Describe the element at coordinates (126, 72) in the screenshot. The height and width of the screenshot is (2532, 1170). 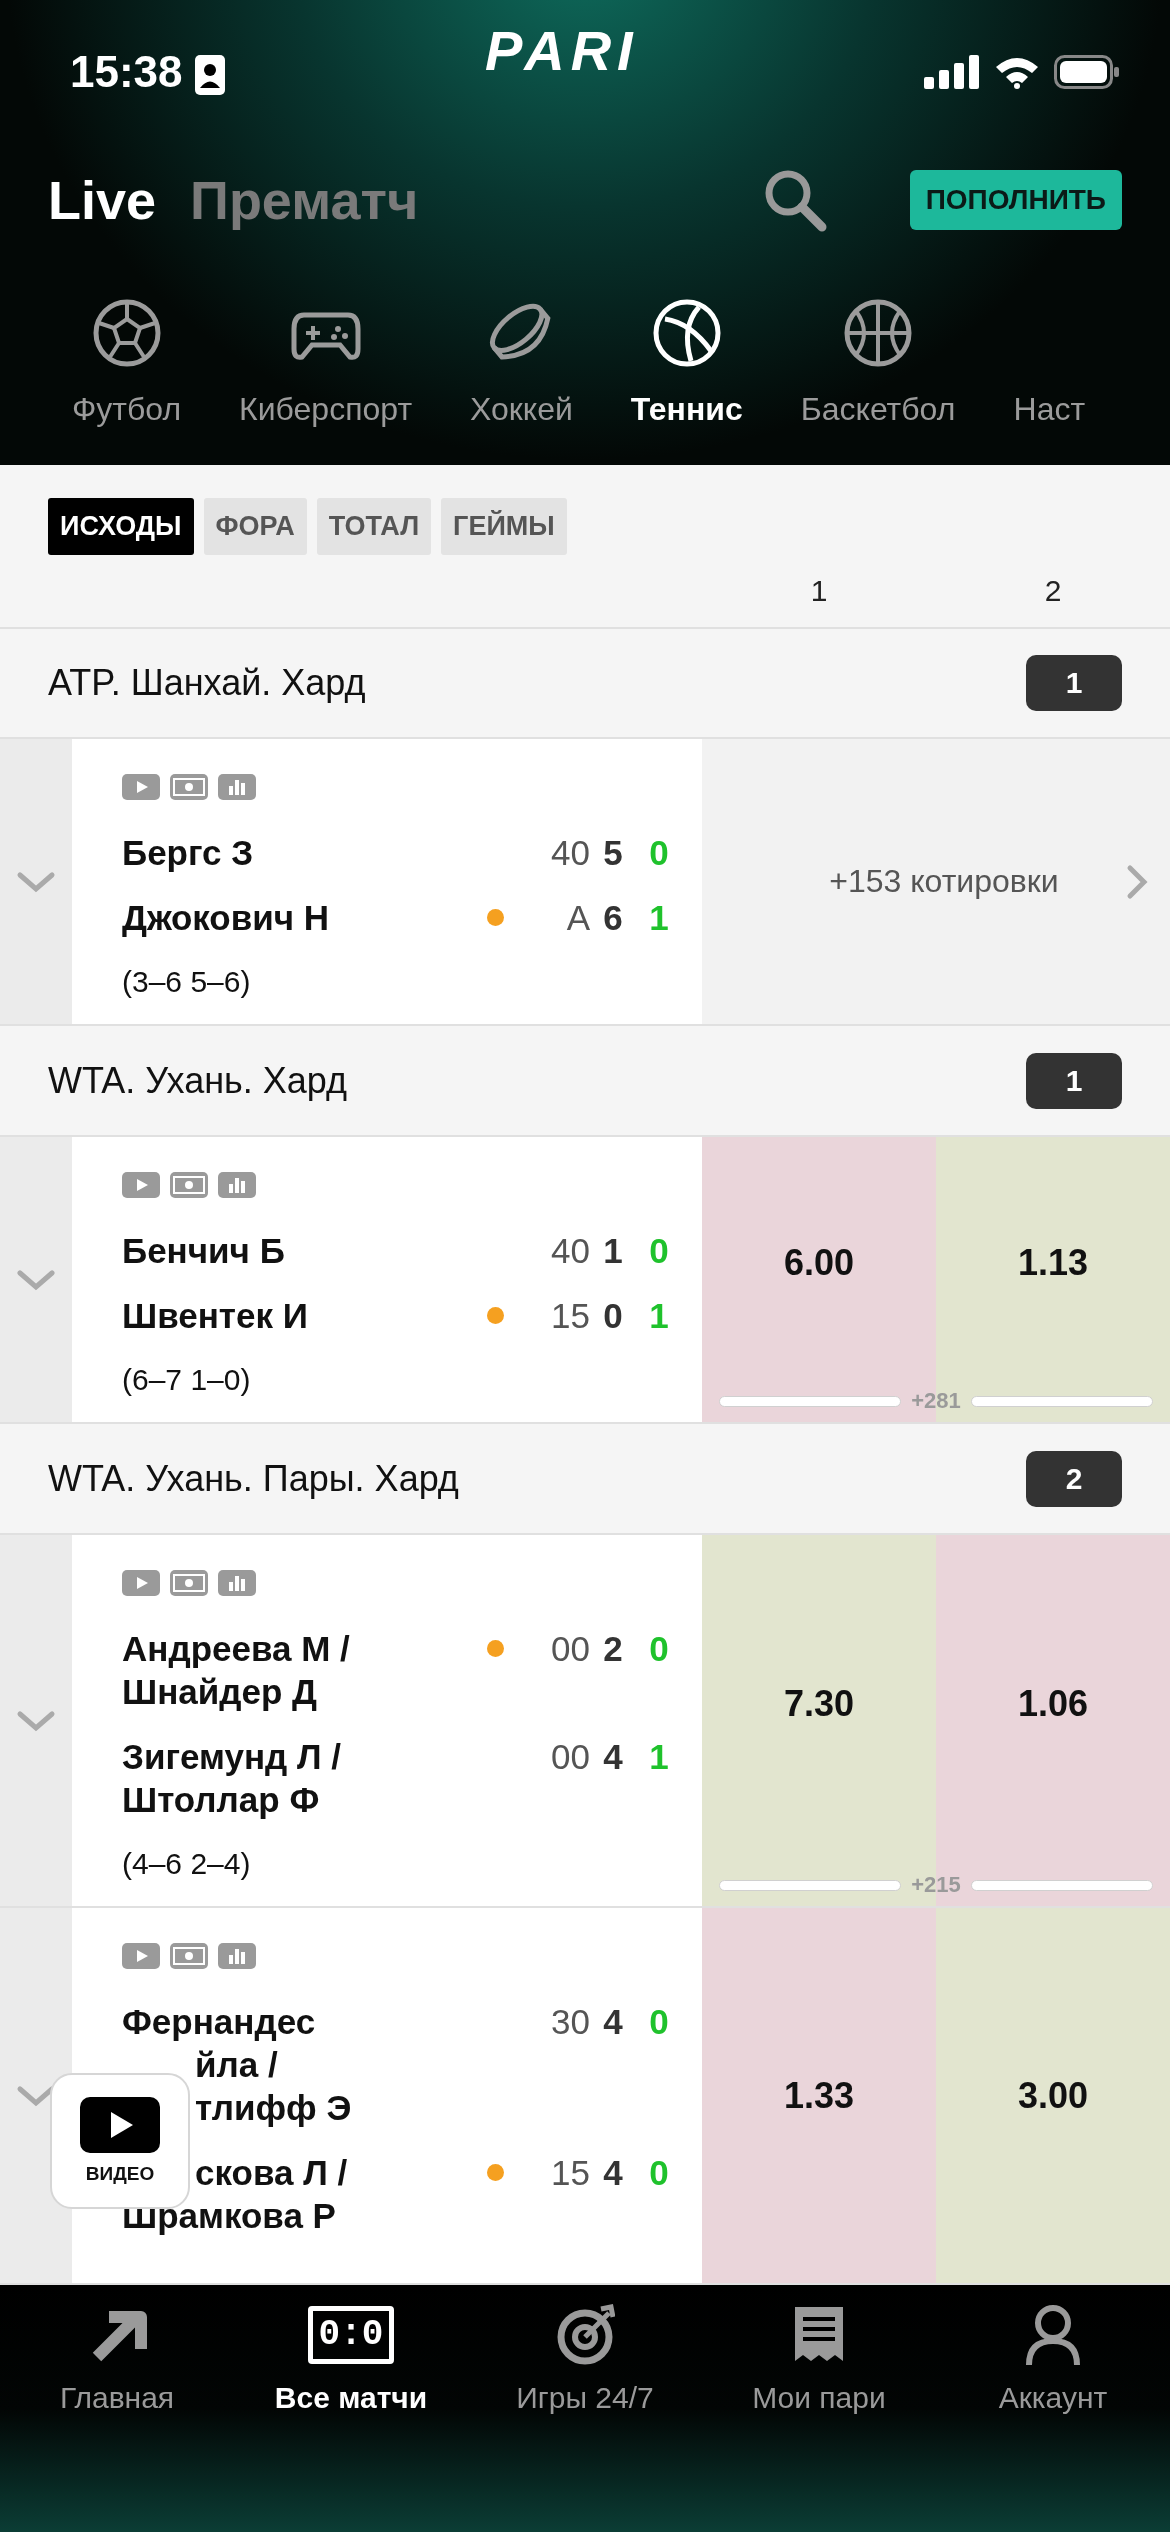
I see `status-time: 15:38` at that location.